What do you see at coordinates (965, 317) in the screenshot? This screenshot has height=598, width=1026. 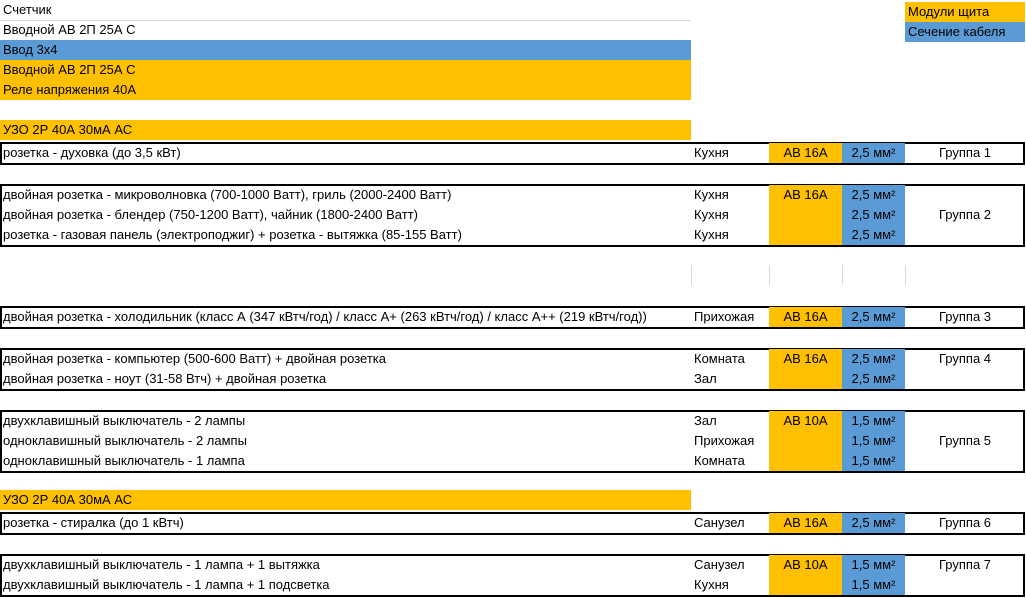 I see `group-label: Группа 3` at bounding box center [965, 317].